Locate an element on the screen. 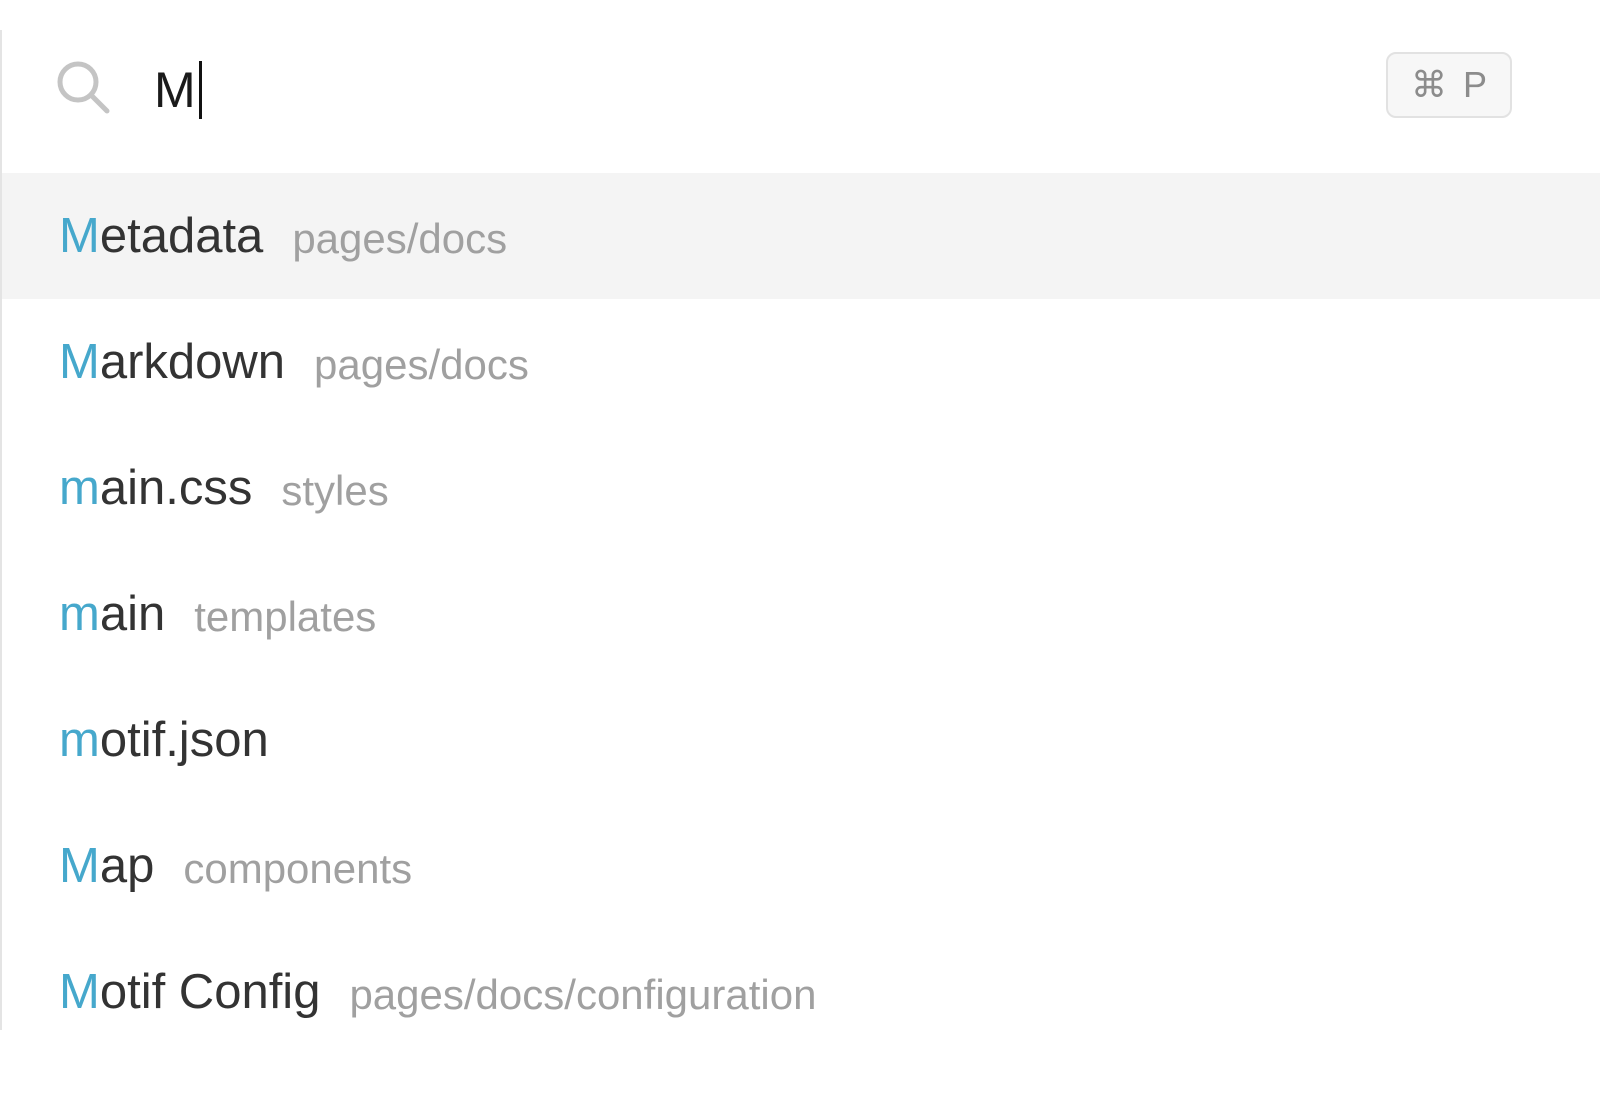  result-name-rest: otif Config is located at coordinates (210, 992).